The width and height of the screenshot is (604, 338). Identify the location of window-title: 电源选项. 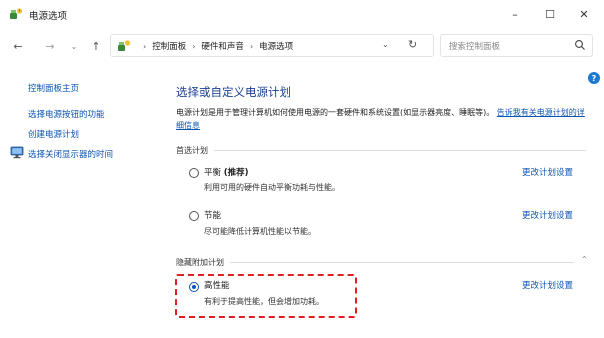
(48, 16).